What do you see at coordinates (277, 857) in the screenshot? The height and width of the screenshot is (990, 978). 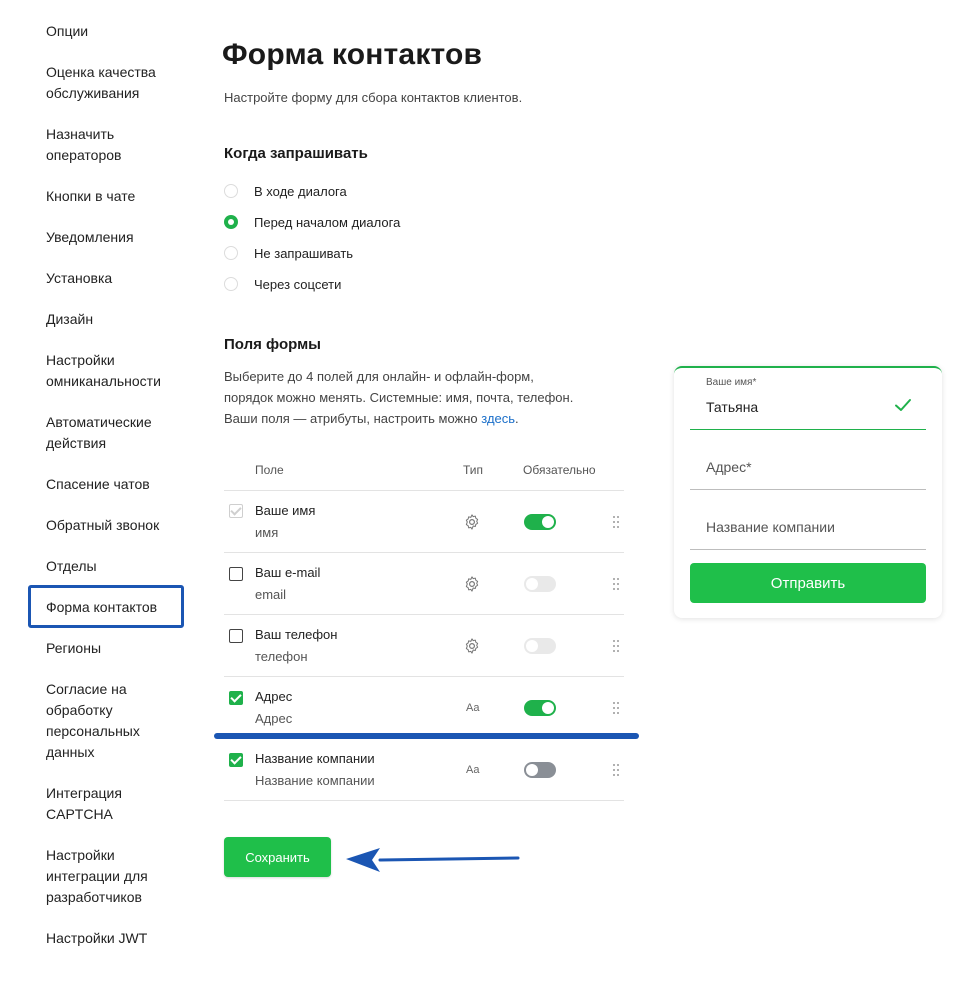 I see `save-button: Сохранить` at bounding box center [277, 857].